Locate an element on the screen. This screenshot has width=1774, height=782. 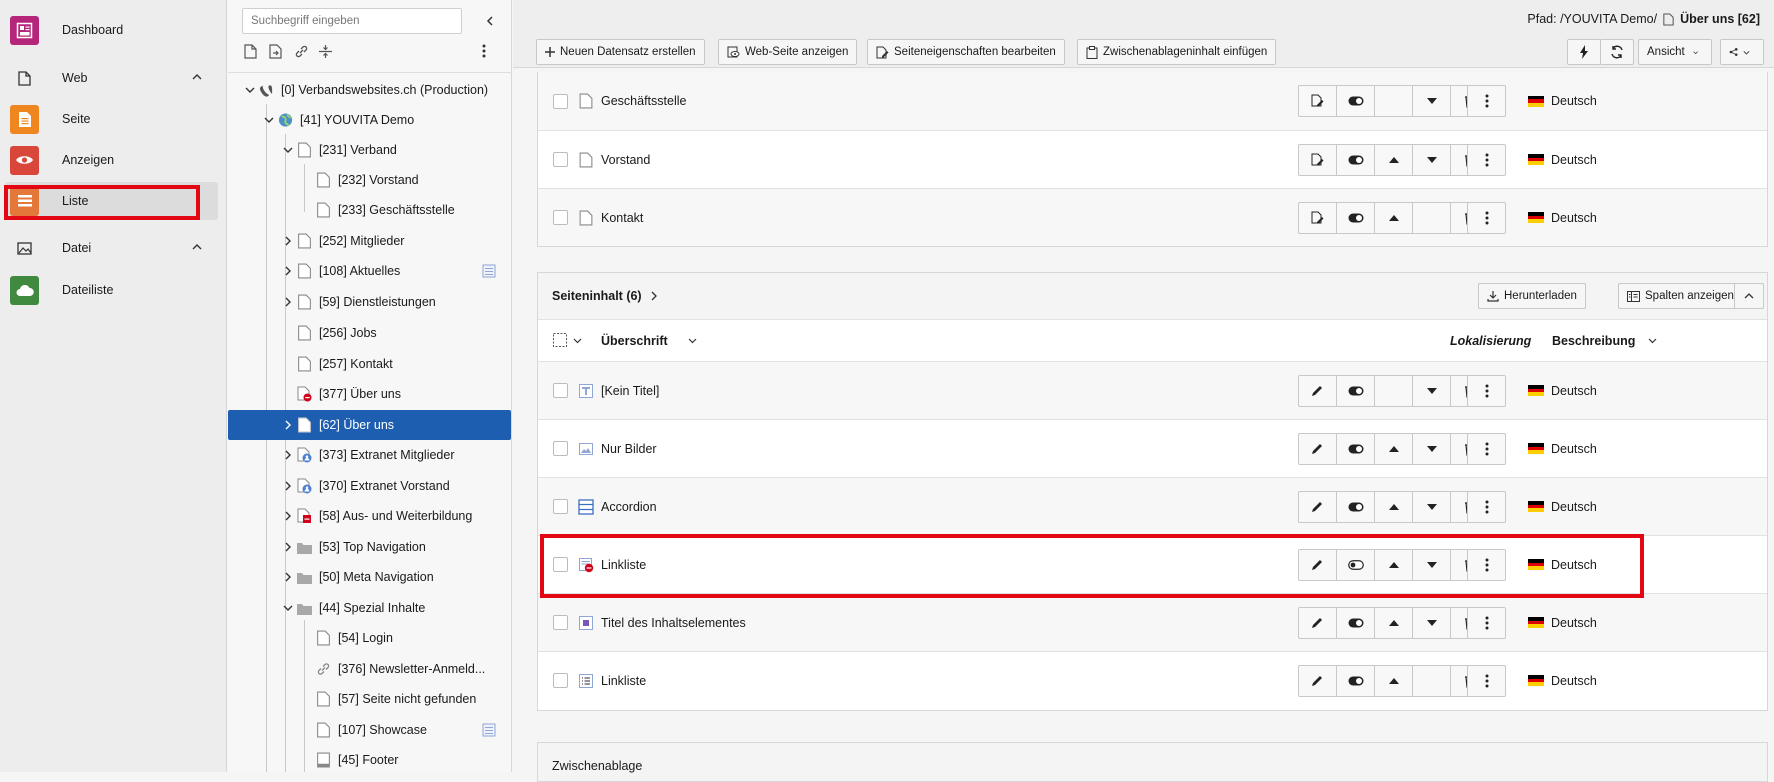
share-dropdown is located at coordinates (1742, 52).